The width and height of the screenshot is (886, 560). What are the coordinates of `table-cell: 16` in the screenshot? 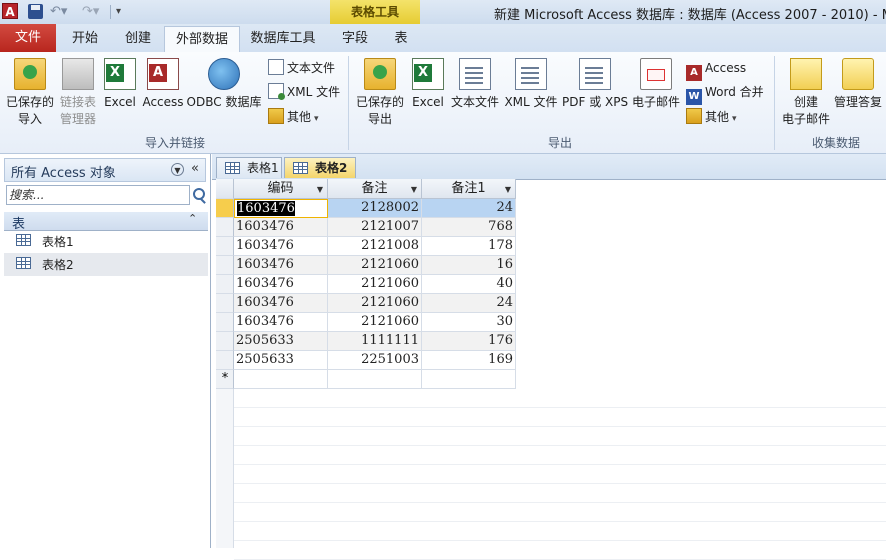 It's located at (469, 265).